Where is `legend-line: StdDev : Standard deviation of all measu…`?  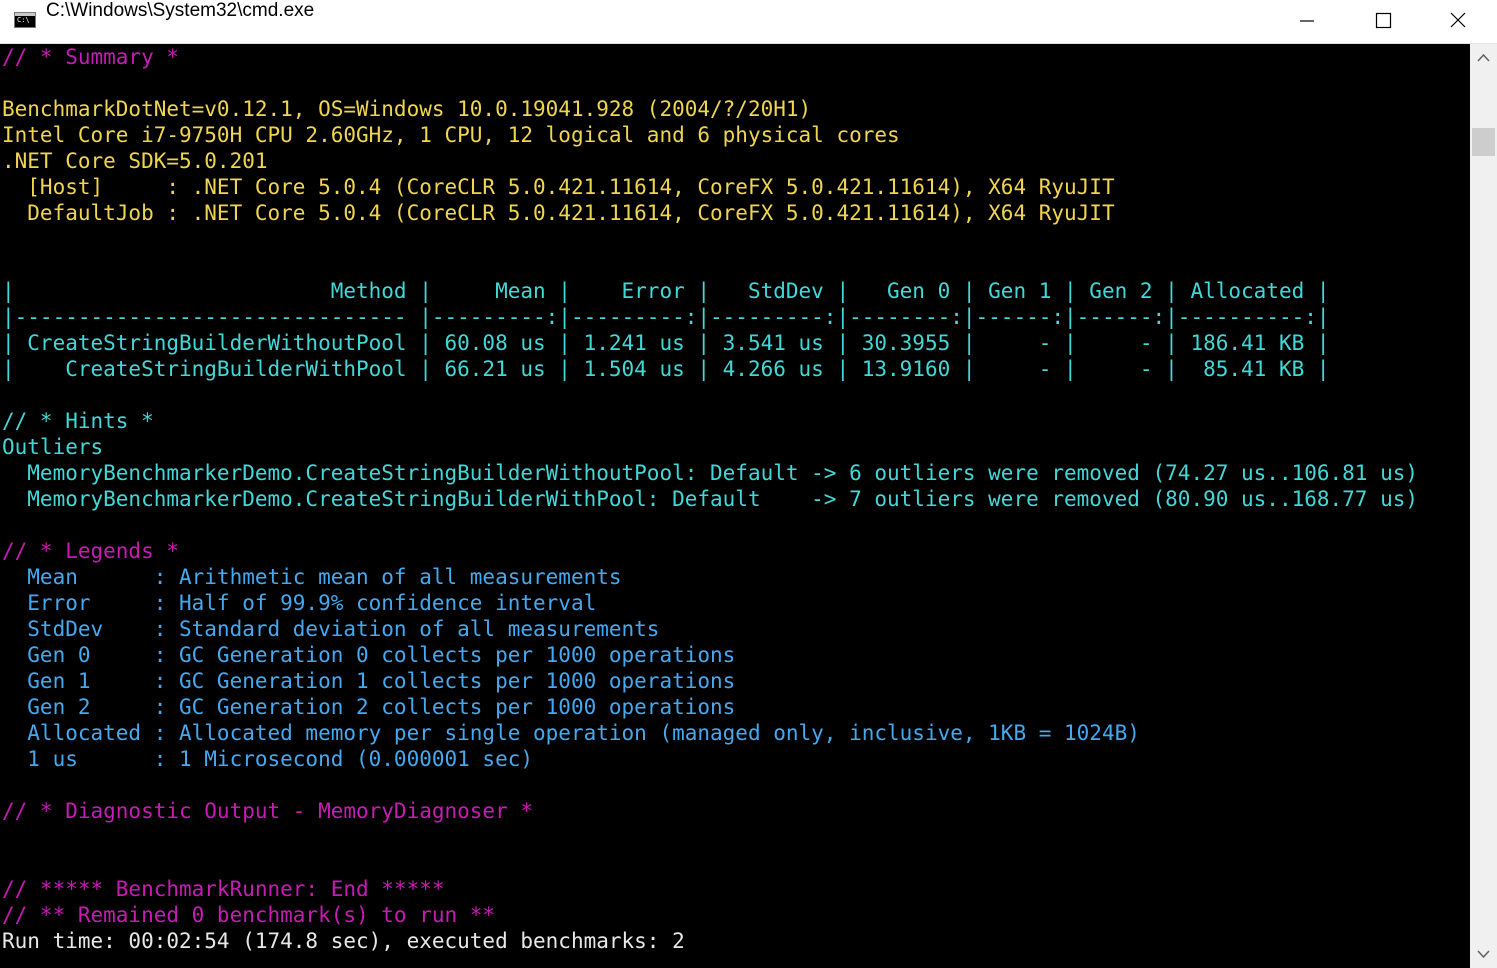 legend-line: StdDev : Standard deviation of all measu… is located at coordinates (331, 629).